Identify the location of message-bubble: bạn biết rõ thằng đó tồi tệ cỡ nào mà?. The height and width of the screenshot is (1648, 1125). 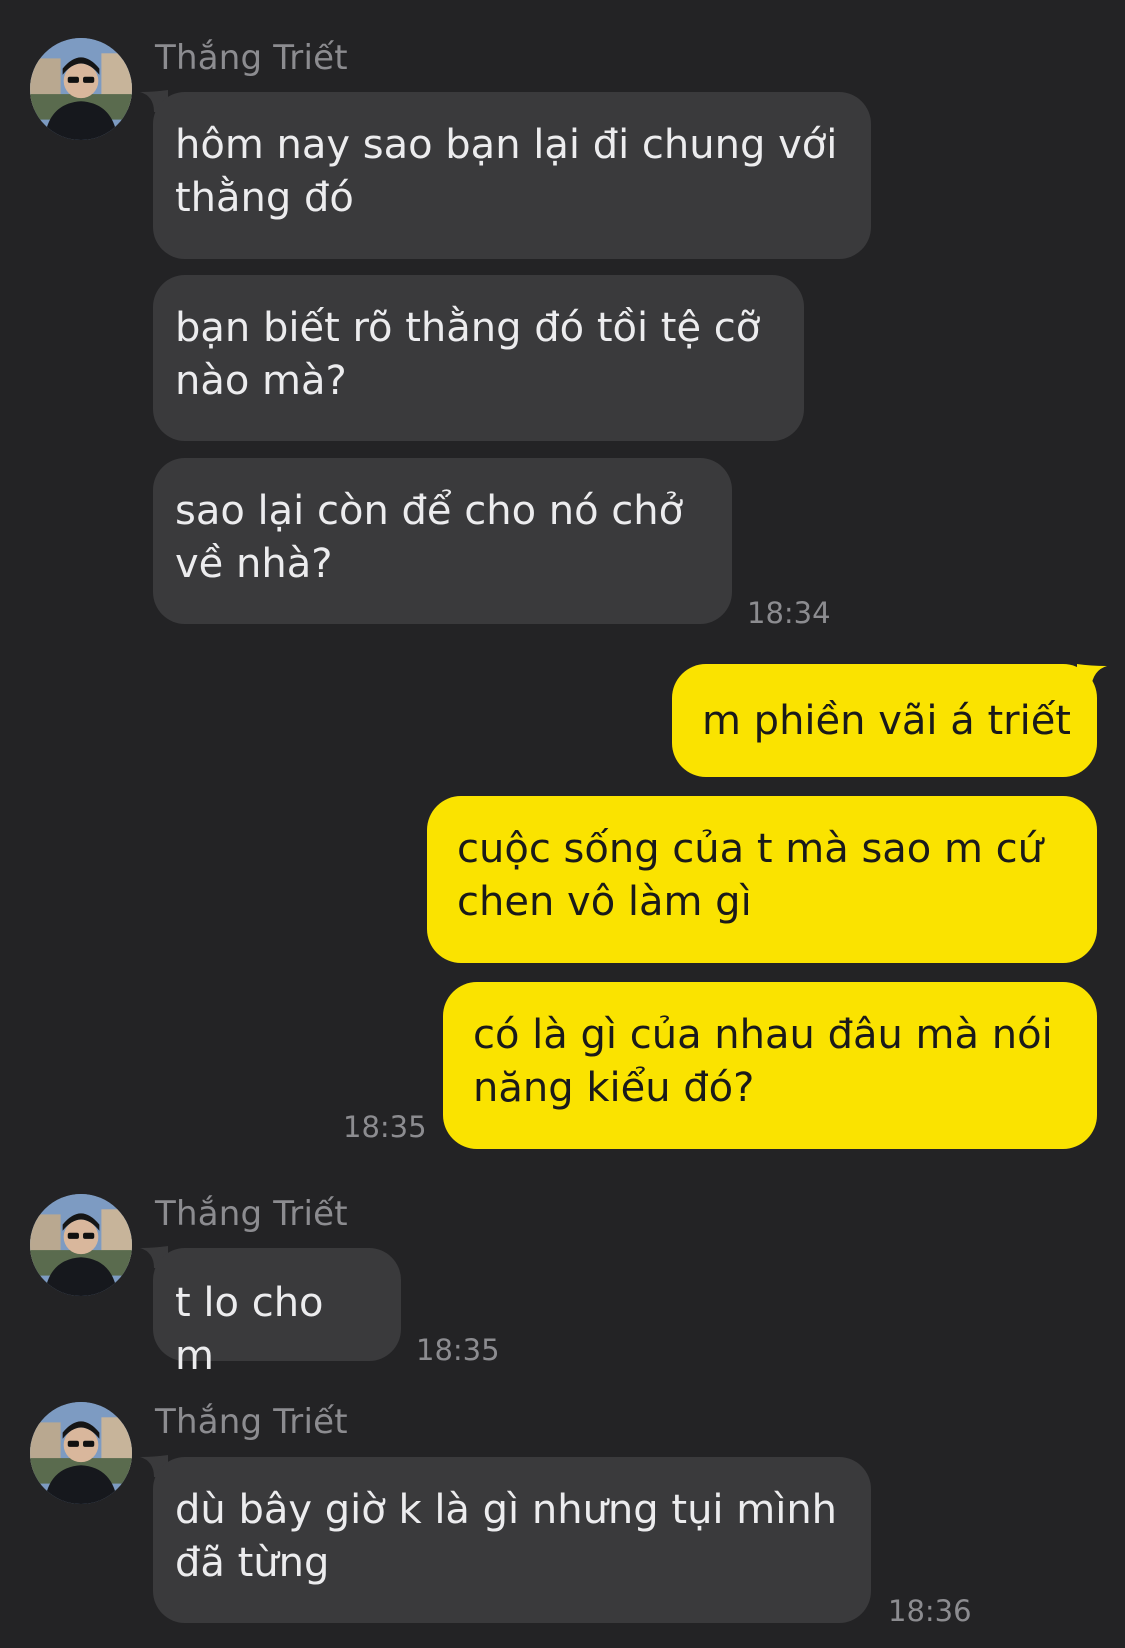
(478, 358).